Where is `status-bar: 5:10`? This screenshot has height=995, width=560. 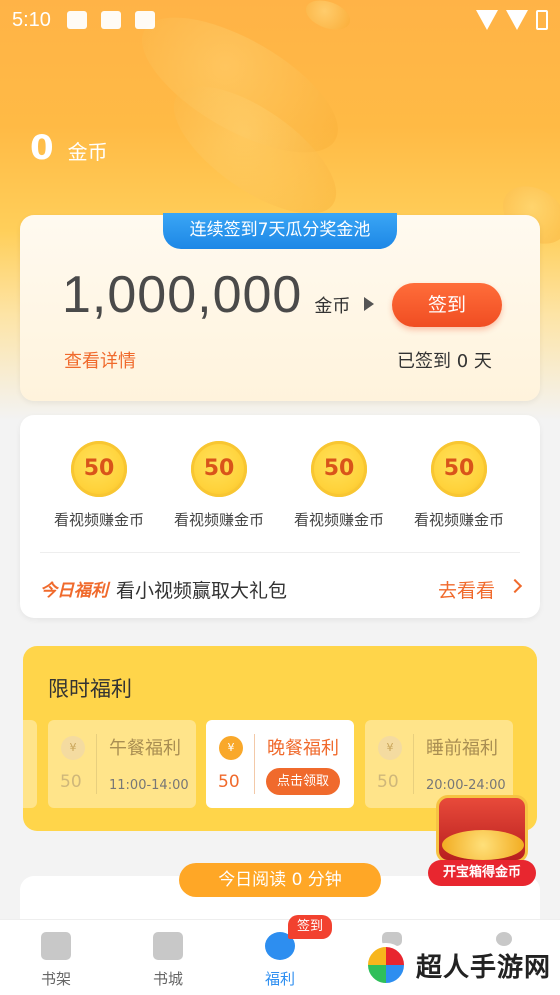
status-bar: 5:10 is located at coordinates (280, 20).